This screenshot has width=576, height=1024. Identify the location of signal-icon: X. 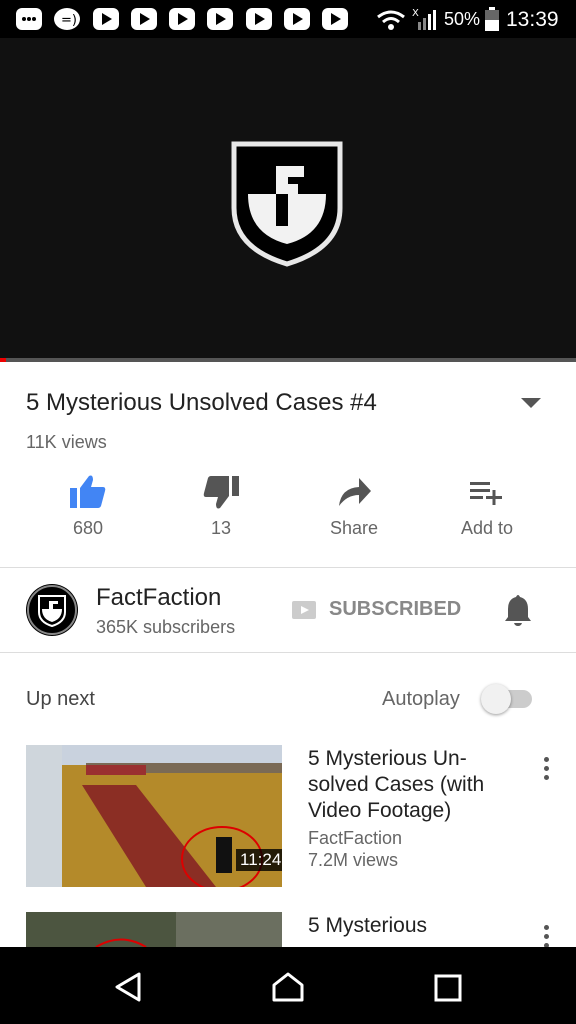
(424, 19).